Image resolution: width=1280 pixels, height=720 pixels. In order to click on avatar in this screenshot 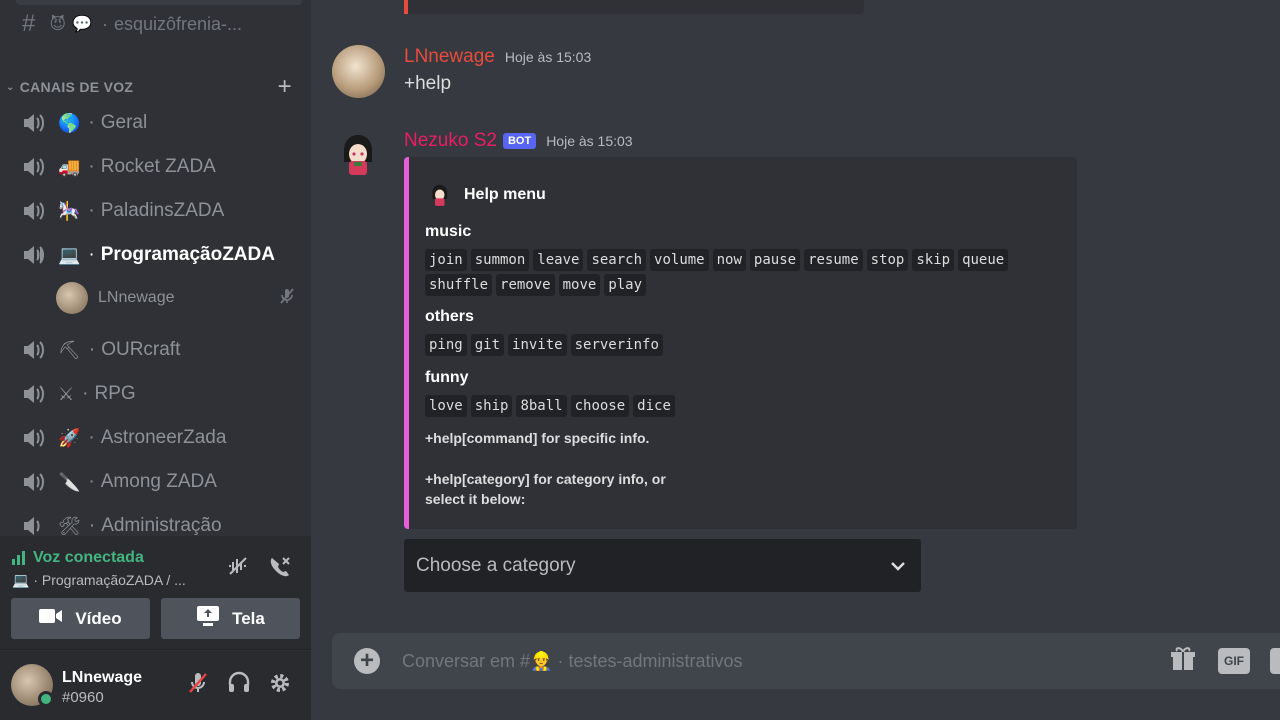, I will do `click(358, 71)`.